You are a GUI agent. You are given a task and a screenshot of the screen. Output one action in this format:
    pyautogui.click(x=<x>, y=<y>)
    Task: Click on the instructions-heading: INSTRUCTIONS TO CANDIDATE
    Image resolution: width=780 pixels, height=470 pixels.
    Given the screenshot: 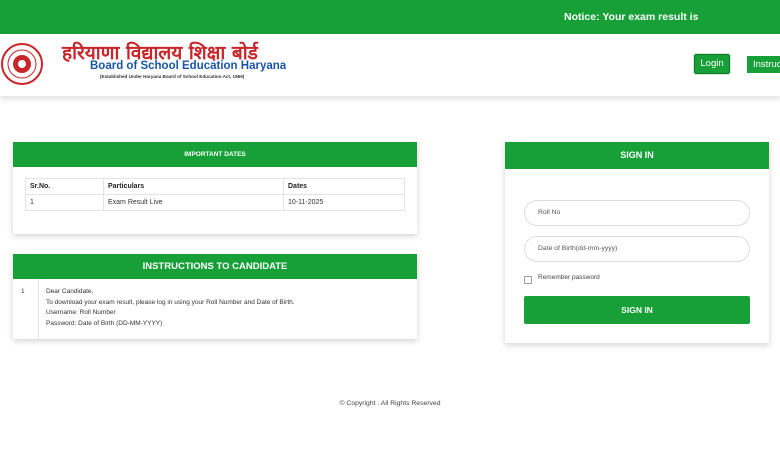 What is the action you would take?
    pyautogui.click(x=215, y=266)
    